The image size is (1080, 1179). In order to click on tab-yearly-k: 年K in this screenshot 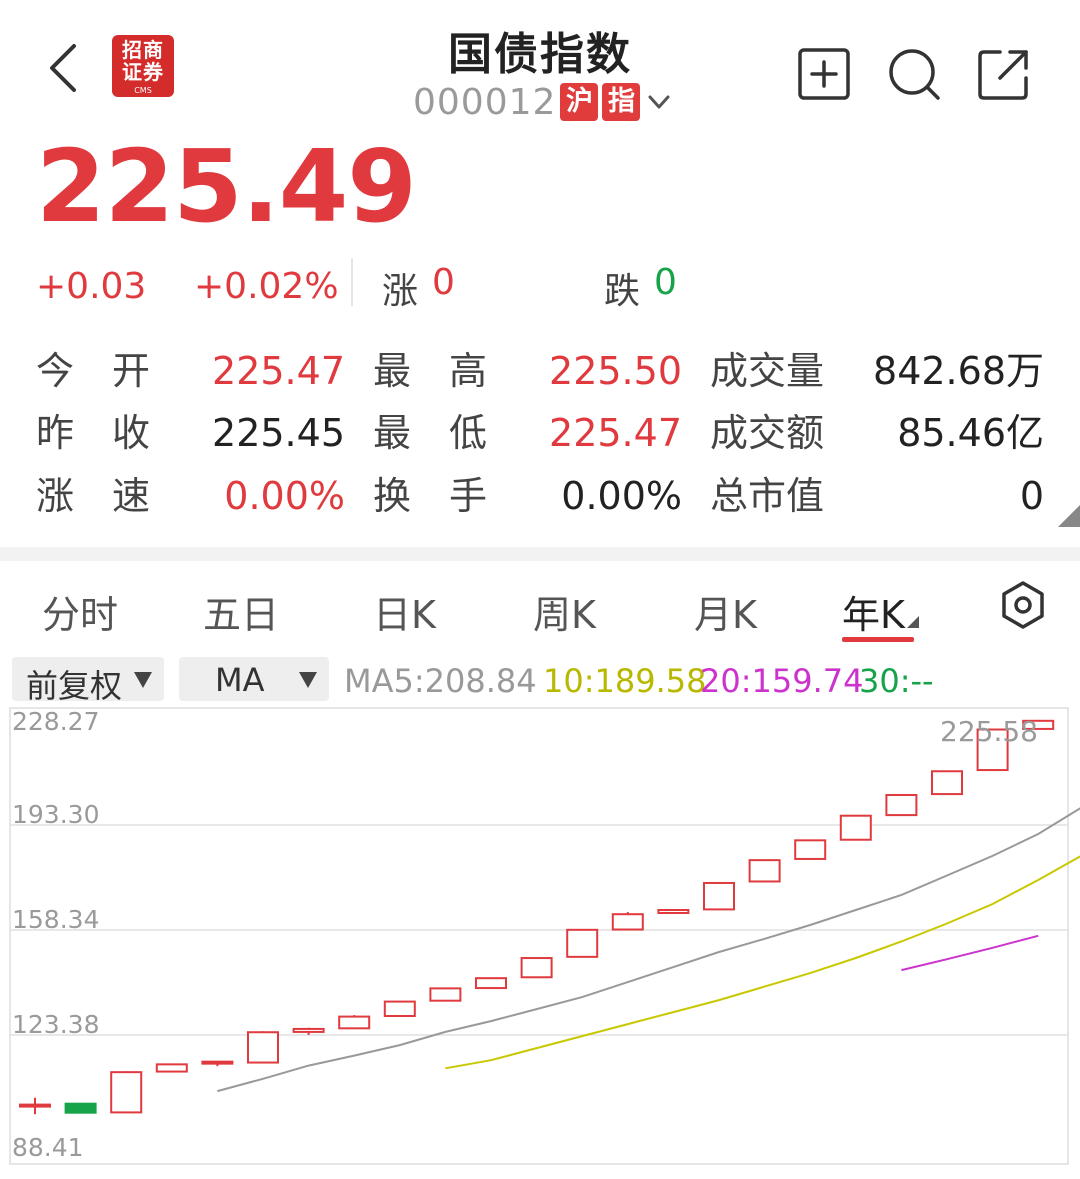, I will do `click(880, 611)`.